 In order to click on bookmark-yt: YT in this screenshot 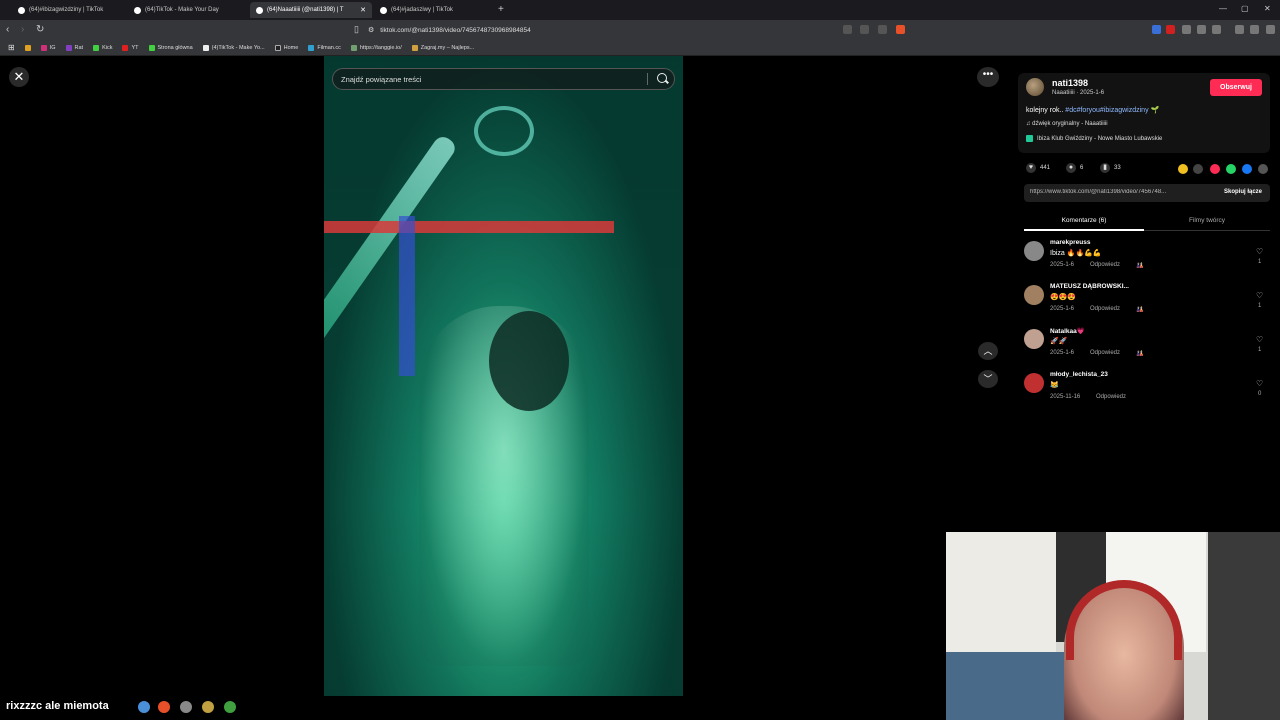, I will do `click(130, 47)`.